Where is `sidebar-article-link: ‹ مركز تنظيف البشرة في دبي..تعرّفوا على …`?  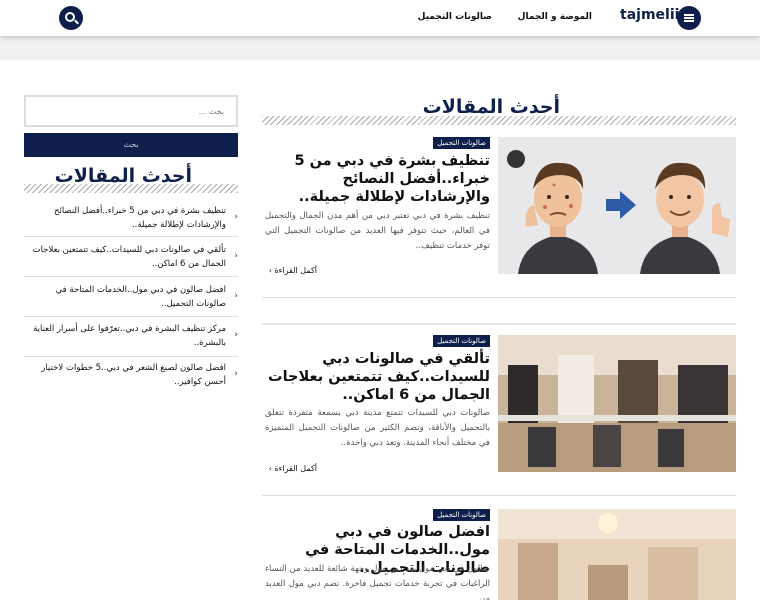
sidebar-article-link: ‹ مركز تنظيف البشرة في دبي..تعرّفوا على … is located at coordinates (131, 336).